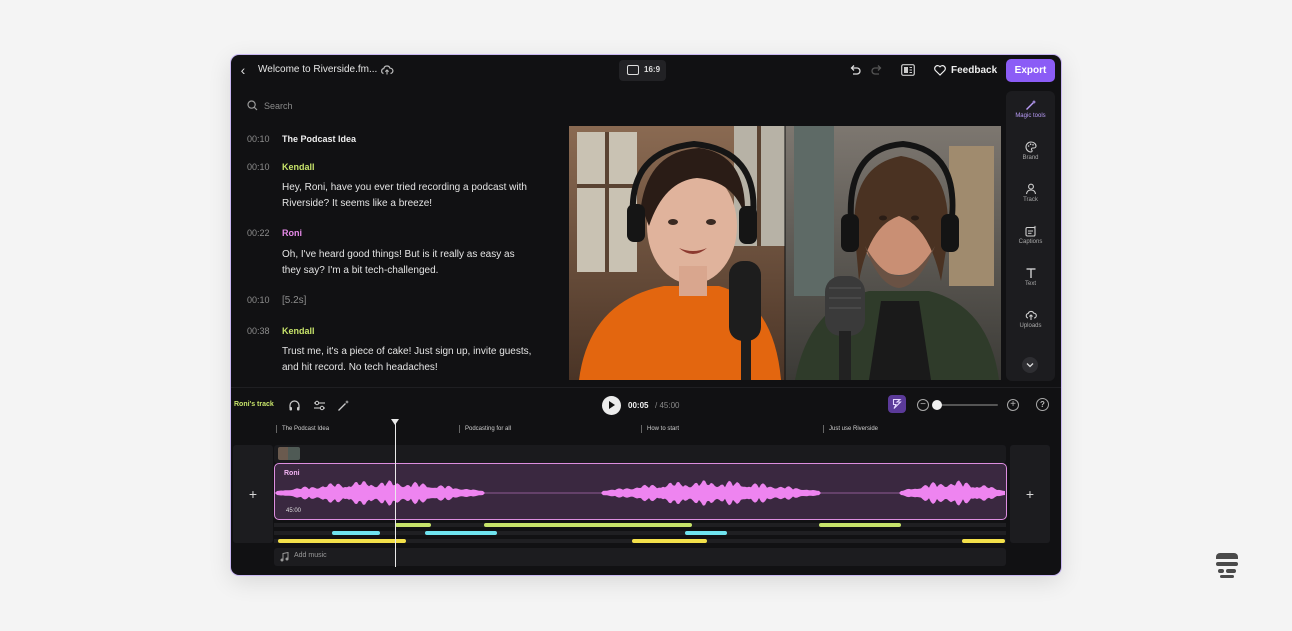  I want to click on chapter-marker: Just use Riverside, so click(850, 429).